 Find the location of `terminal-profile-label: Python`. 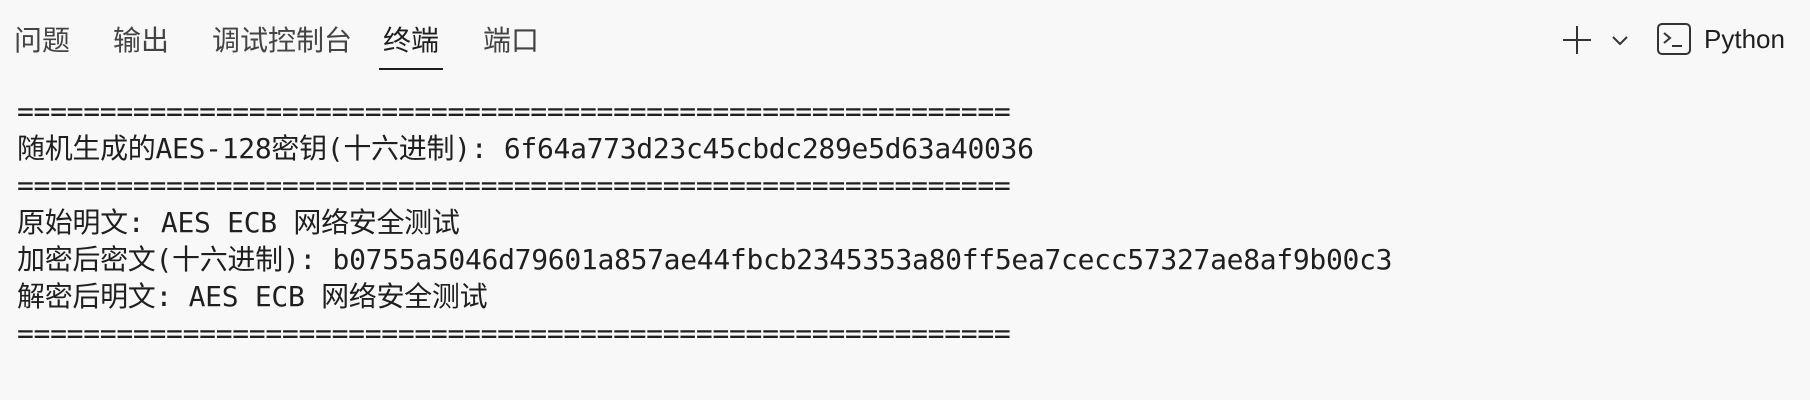

terminal-profile-label: Python is located at coordinates (1744, 39).